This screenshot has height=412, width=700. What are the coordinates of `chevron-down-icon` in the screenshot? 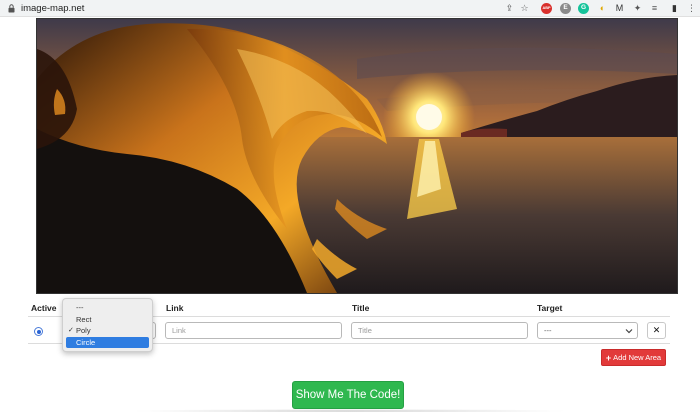 It's located at (629, 331).